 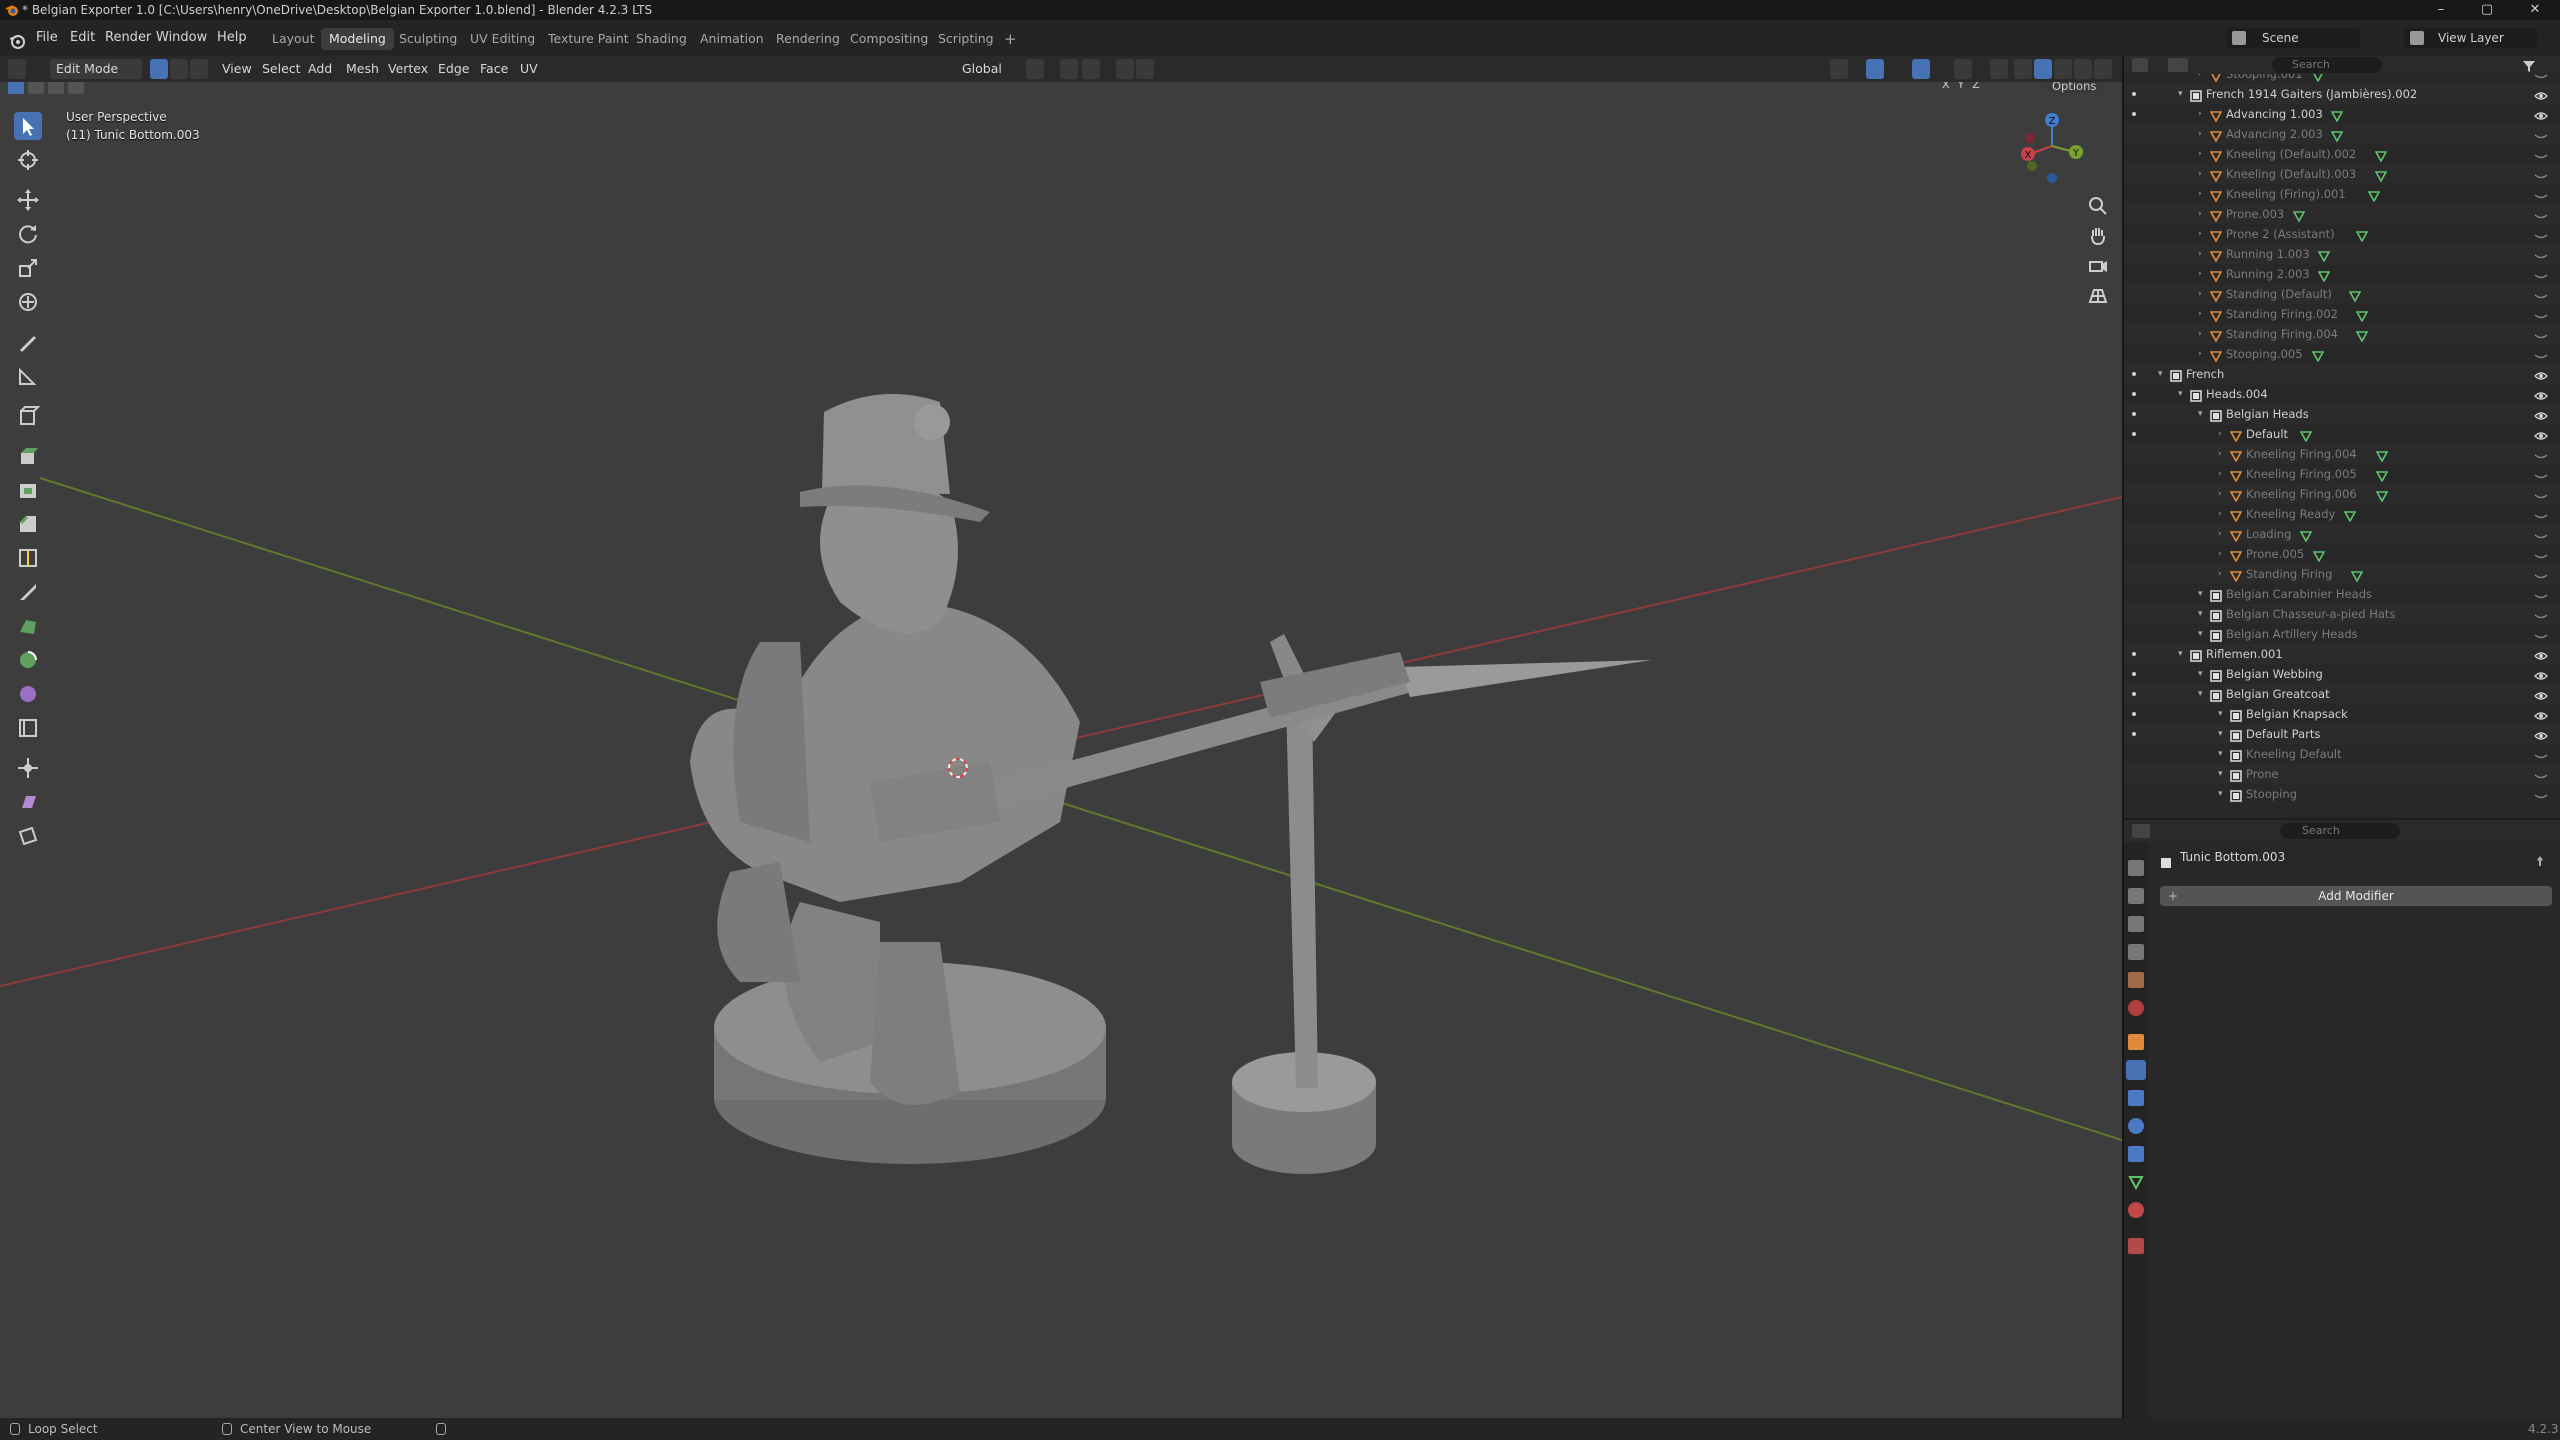 What do you see at coordinates (232, 38) in the screenshot?
I see `menu-help: Help` at bounding box center [232, 38].